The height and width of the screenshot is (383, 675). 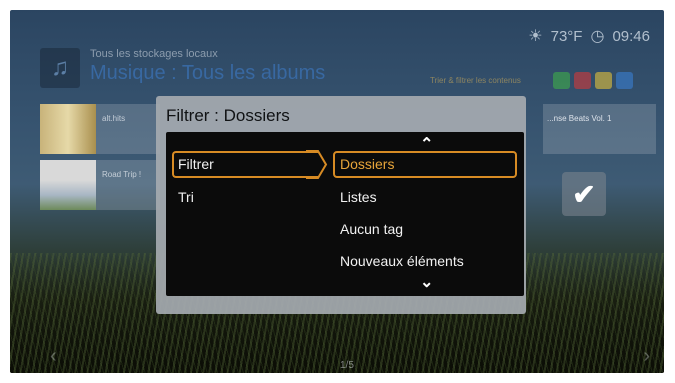 I want to click on album-label: alt.hits, so click(x=114, y=118).